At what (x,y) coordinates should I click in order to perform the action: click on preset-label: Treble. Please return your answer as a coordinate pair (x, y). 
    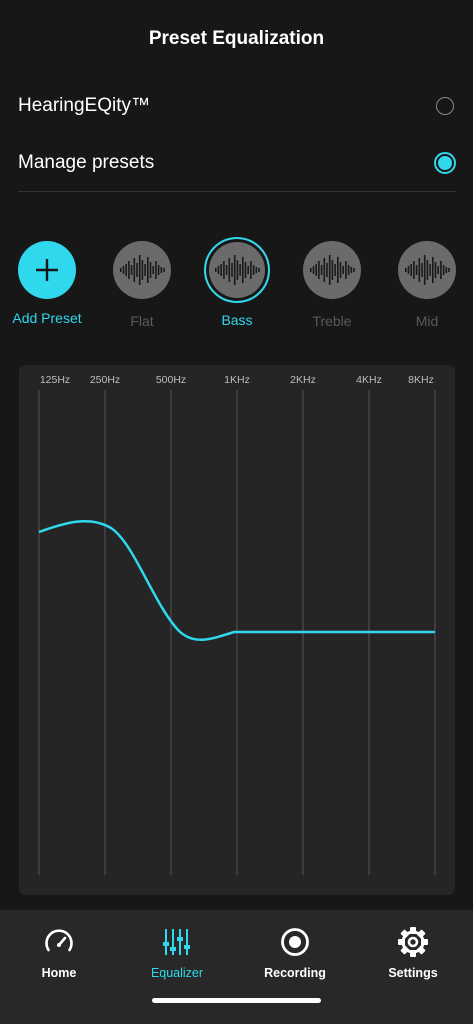
    Looking at the image, I should click on (332, 321).